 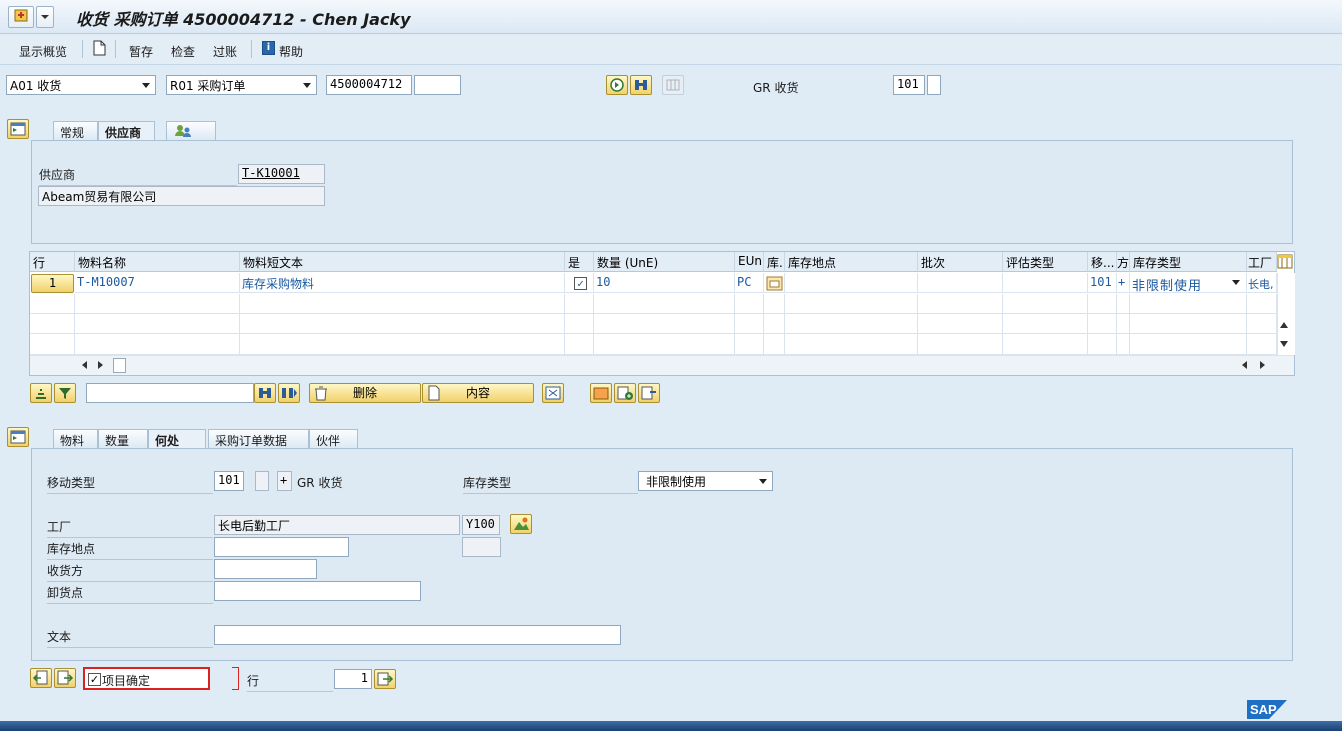 I want to click on scroll-thumb, so click(x=119, y=365).